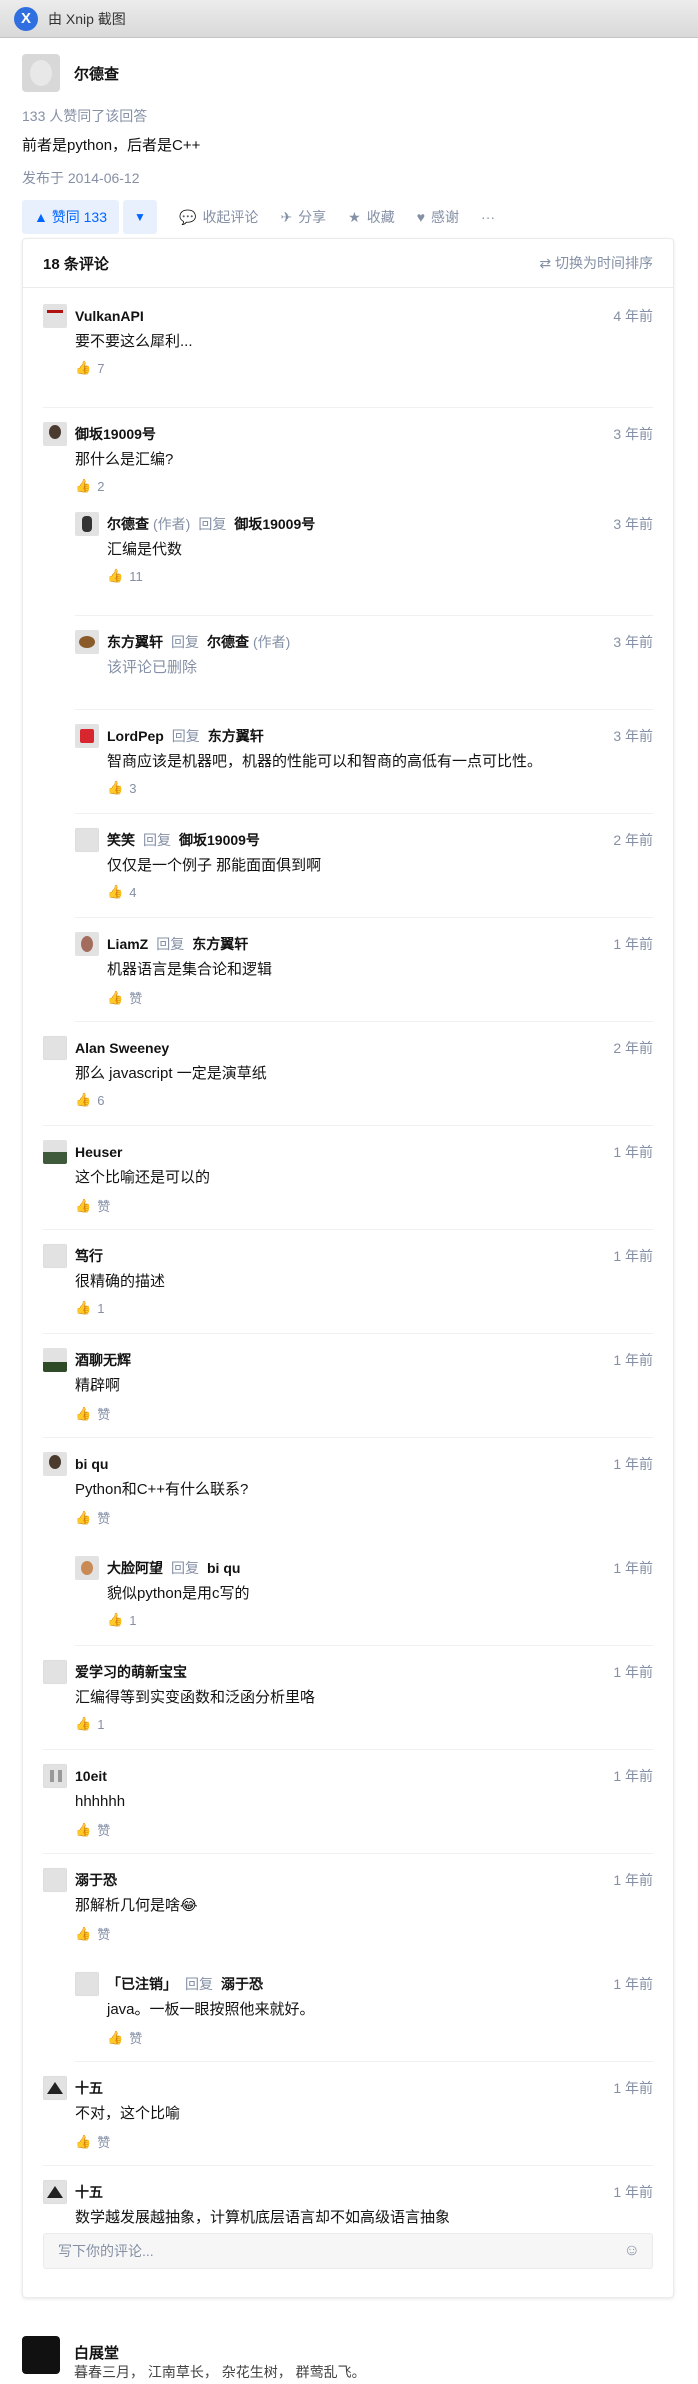 The width and height of the screenshot is (698, 2384). Describe the element at coordinates (135, 736) in the screenshot. I see `commenter-name: LordPep` at that location.